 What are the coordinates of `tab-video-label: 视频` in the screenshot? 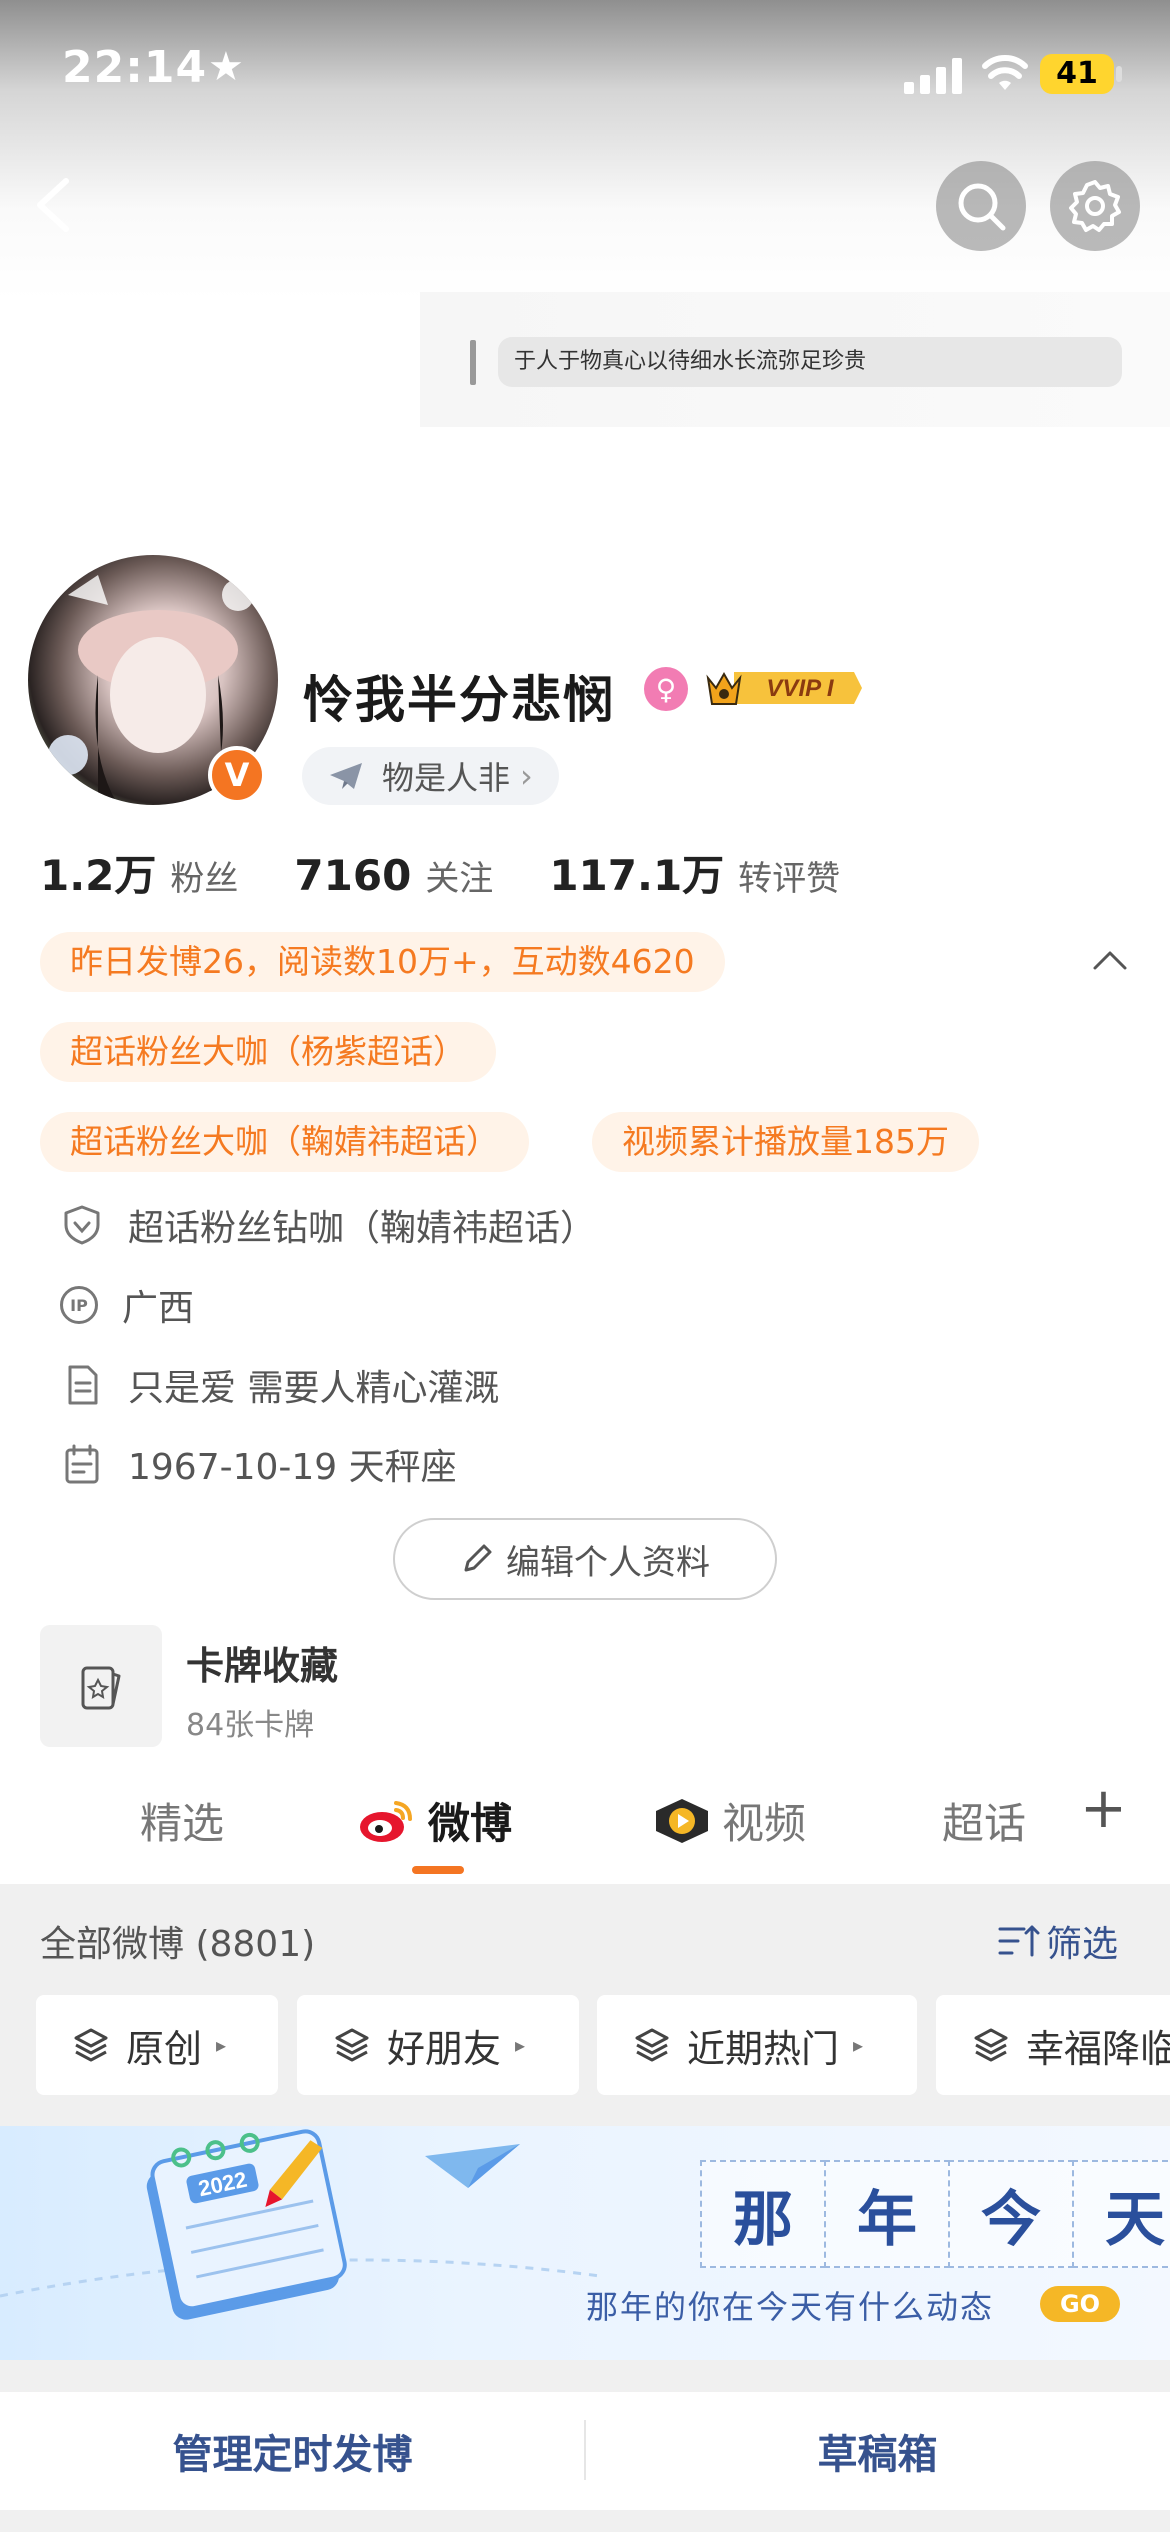 It's located at (764, 1823).